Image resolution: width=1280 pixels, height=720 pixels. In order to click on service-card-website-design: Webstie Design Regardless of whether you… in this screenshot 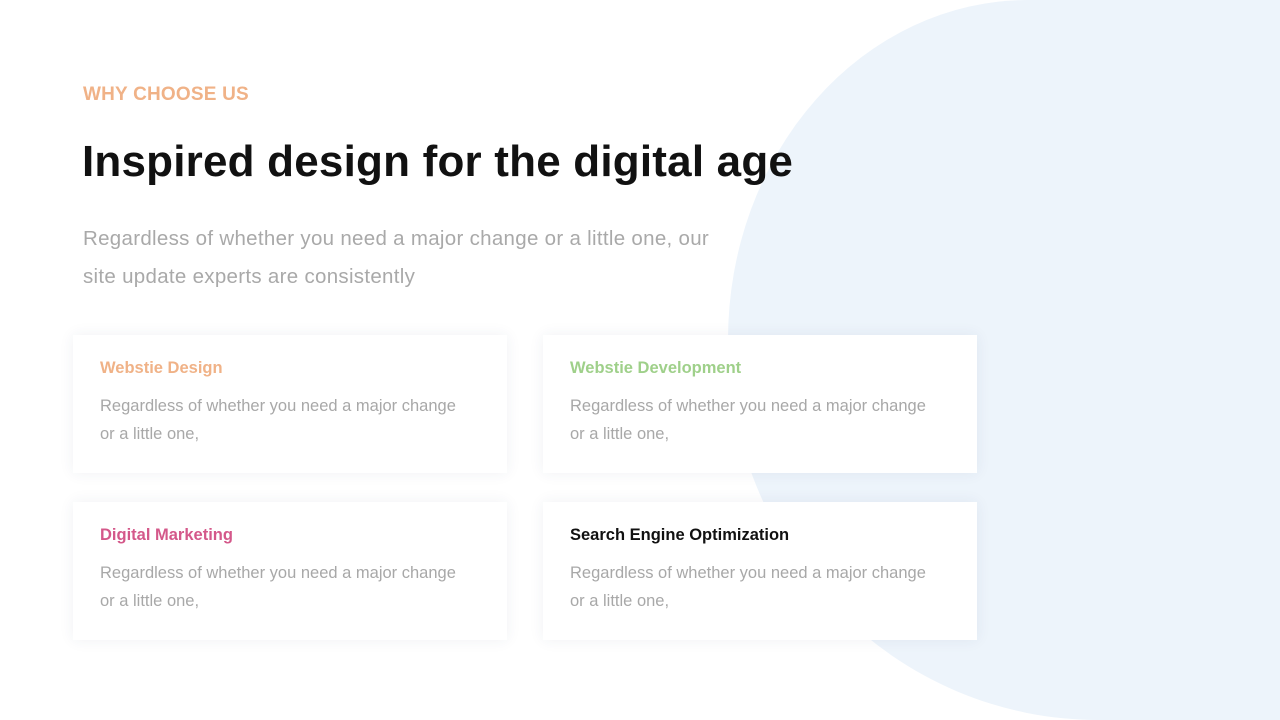, I will do `click(290, 404)`.